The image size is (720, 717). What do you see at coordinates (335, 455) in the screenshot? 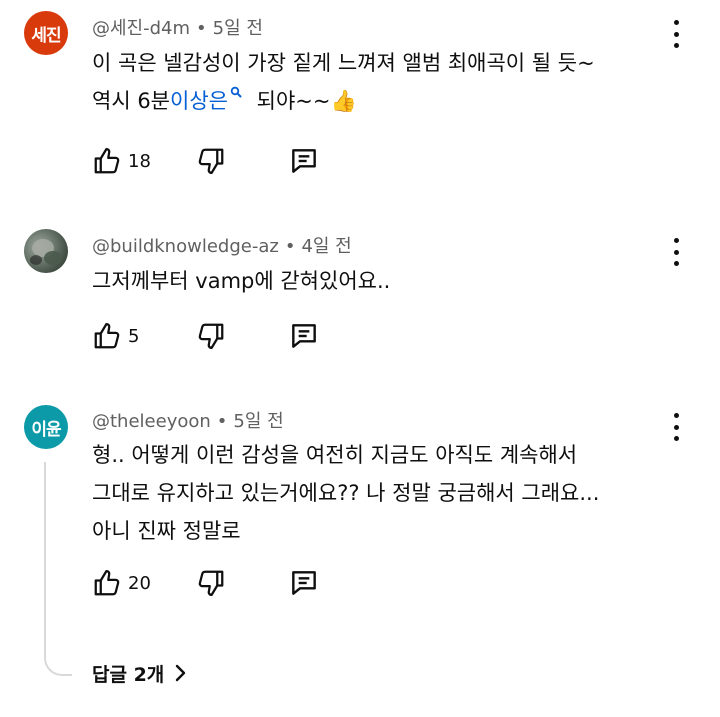
I see `comment-line: 형.. 어떻게 이런 감성을 여전히 지금도 아직도 계속해서` at bounding box center [335, 455].